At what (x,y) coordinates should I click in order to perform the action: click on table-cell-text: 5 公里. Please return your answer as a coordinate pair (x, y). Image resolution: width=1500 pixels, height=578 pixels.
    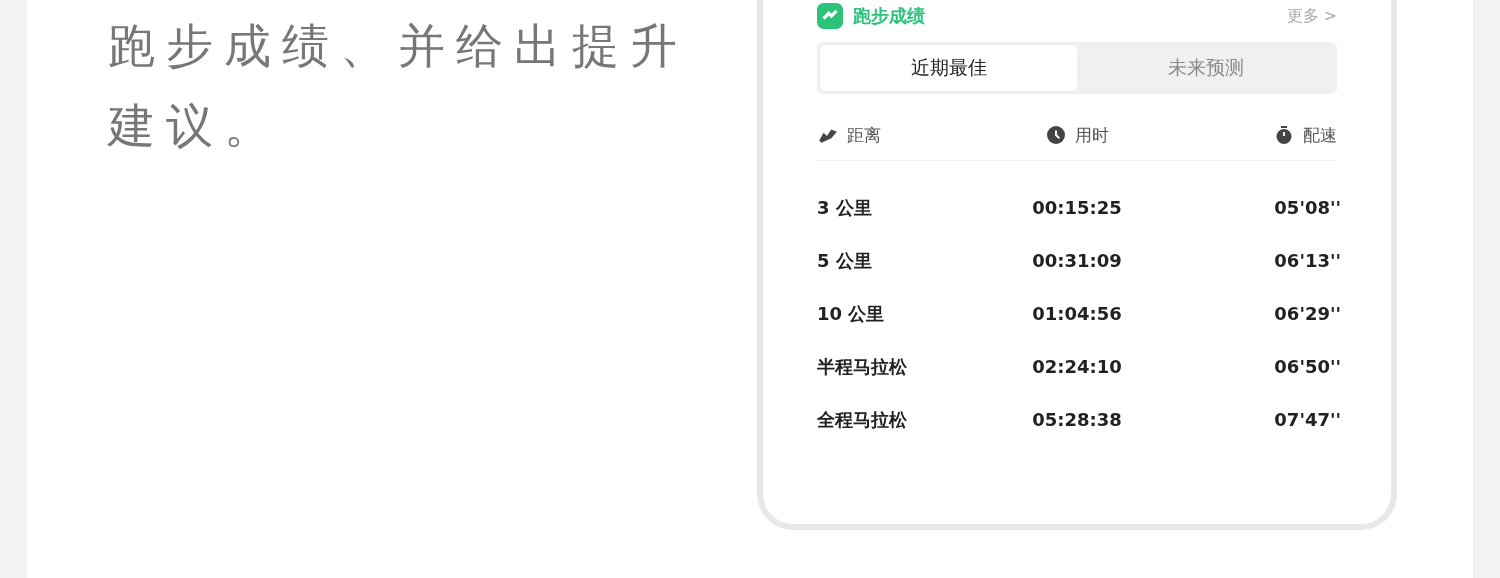
    Looking at the image, I should click on (845, 260).